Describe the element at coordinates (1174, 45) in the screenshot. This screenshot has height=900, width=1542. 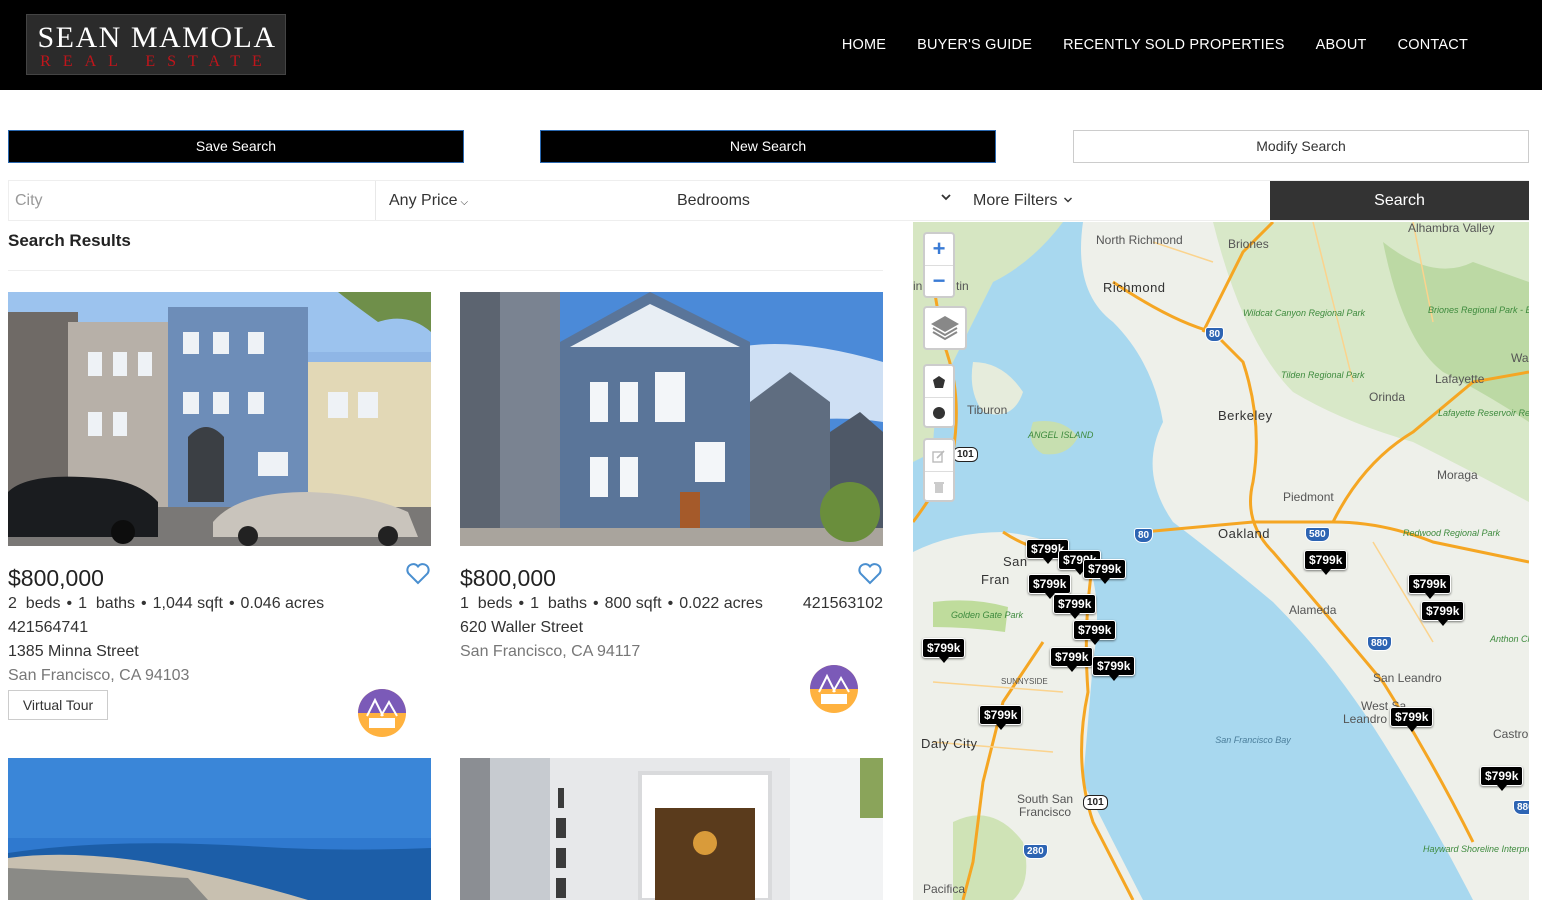
I see `nav-recently-sold: RECENTLY SOLD PROPERTIES` at that location.